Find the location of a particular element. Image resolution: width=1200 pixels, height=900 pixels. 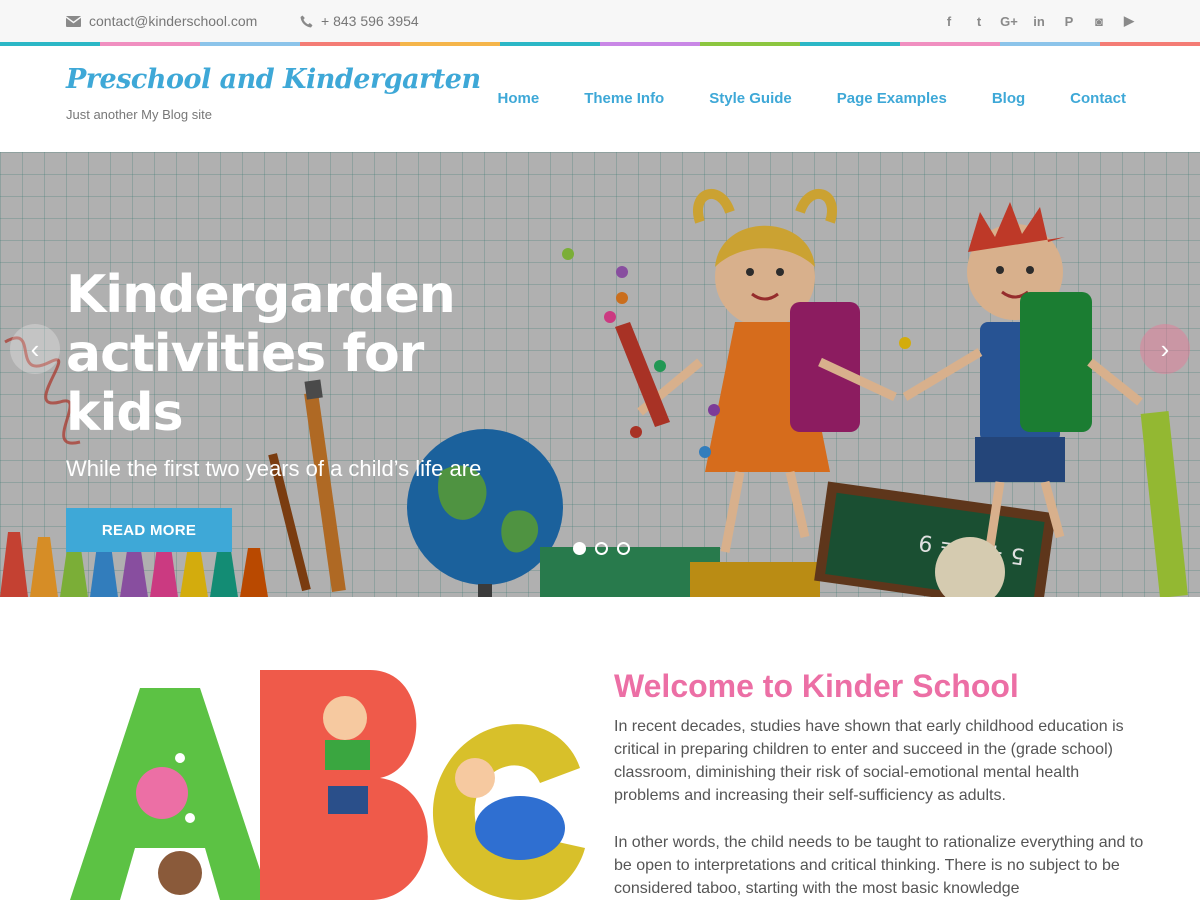

nav-home: Home is located at coordinates (519, 98).